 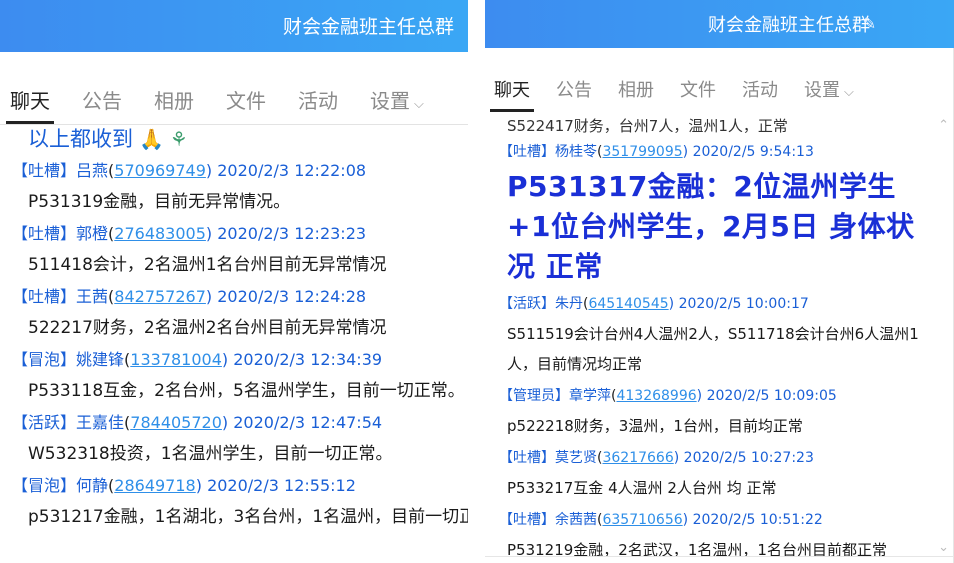 I want to click on sender-qq-link: 276483005, so click(x=160, y=233).